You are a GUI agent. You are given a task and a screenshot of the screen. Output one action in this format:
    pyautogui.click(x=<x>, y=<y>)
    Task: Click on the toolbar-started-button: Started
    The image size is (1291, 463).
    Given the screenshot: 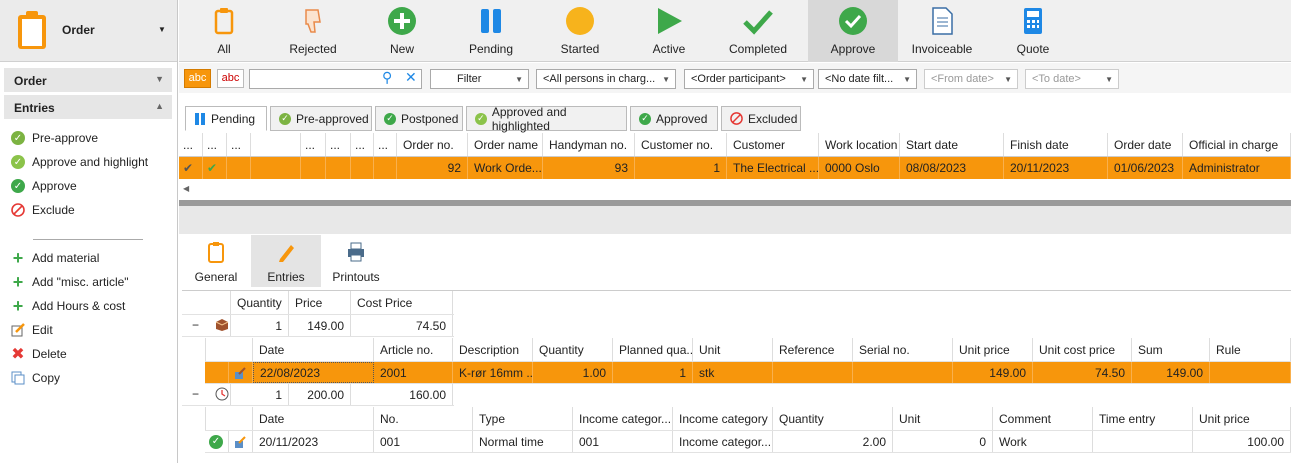 What is the action you would take?
    pyautogui.click(x=580, y=31)
    